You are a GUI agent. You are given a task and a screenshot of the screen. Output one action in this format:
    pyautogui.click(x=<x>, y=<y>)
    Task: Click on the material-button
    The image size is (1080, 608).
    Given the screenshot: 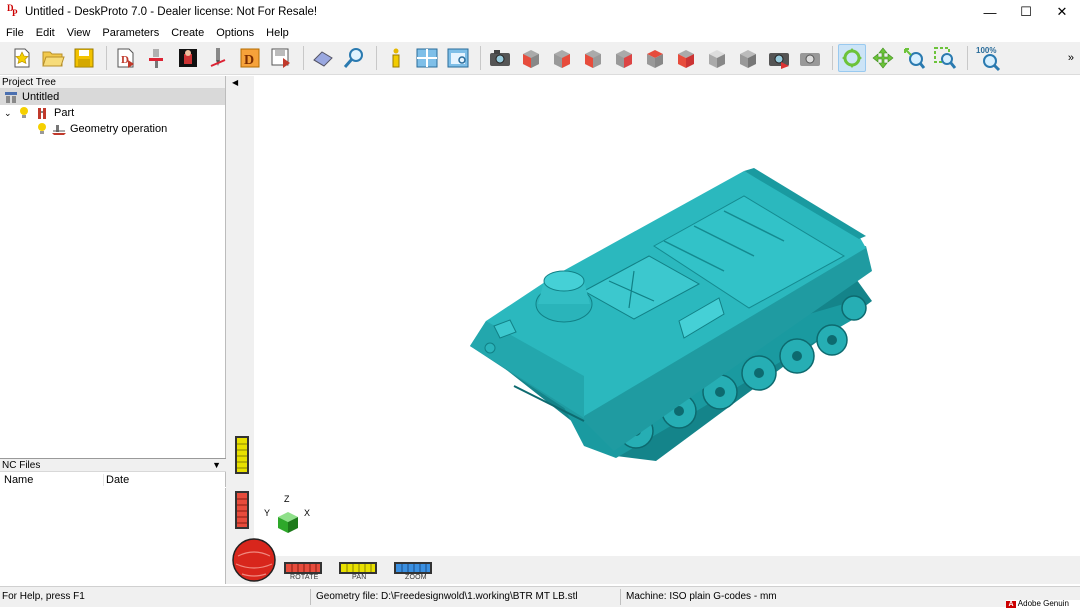 What is the action you would take?
    pyautogui.click(x=188, y=58)
    